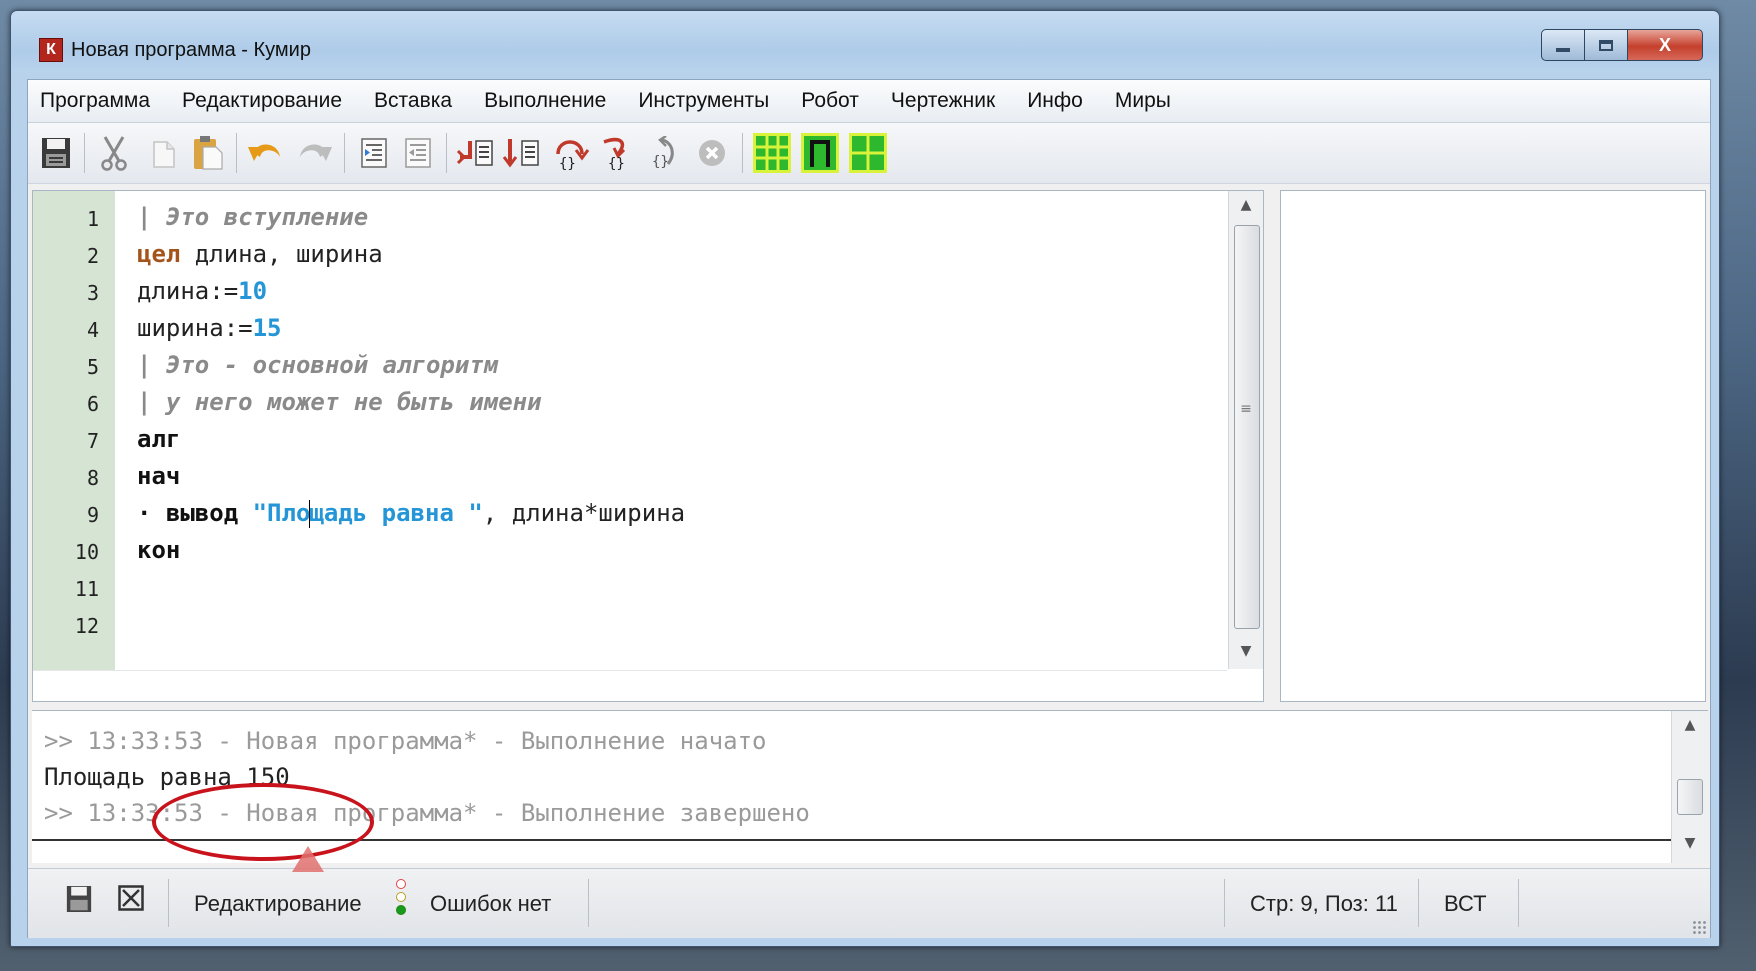 The height and width of the screenshot is (971, 1756). I want to click on line-number: 2, so click(92, 256).